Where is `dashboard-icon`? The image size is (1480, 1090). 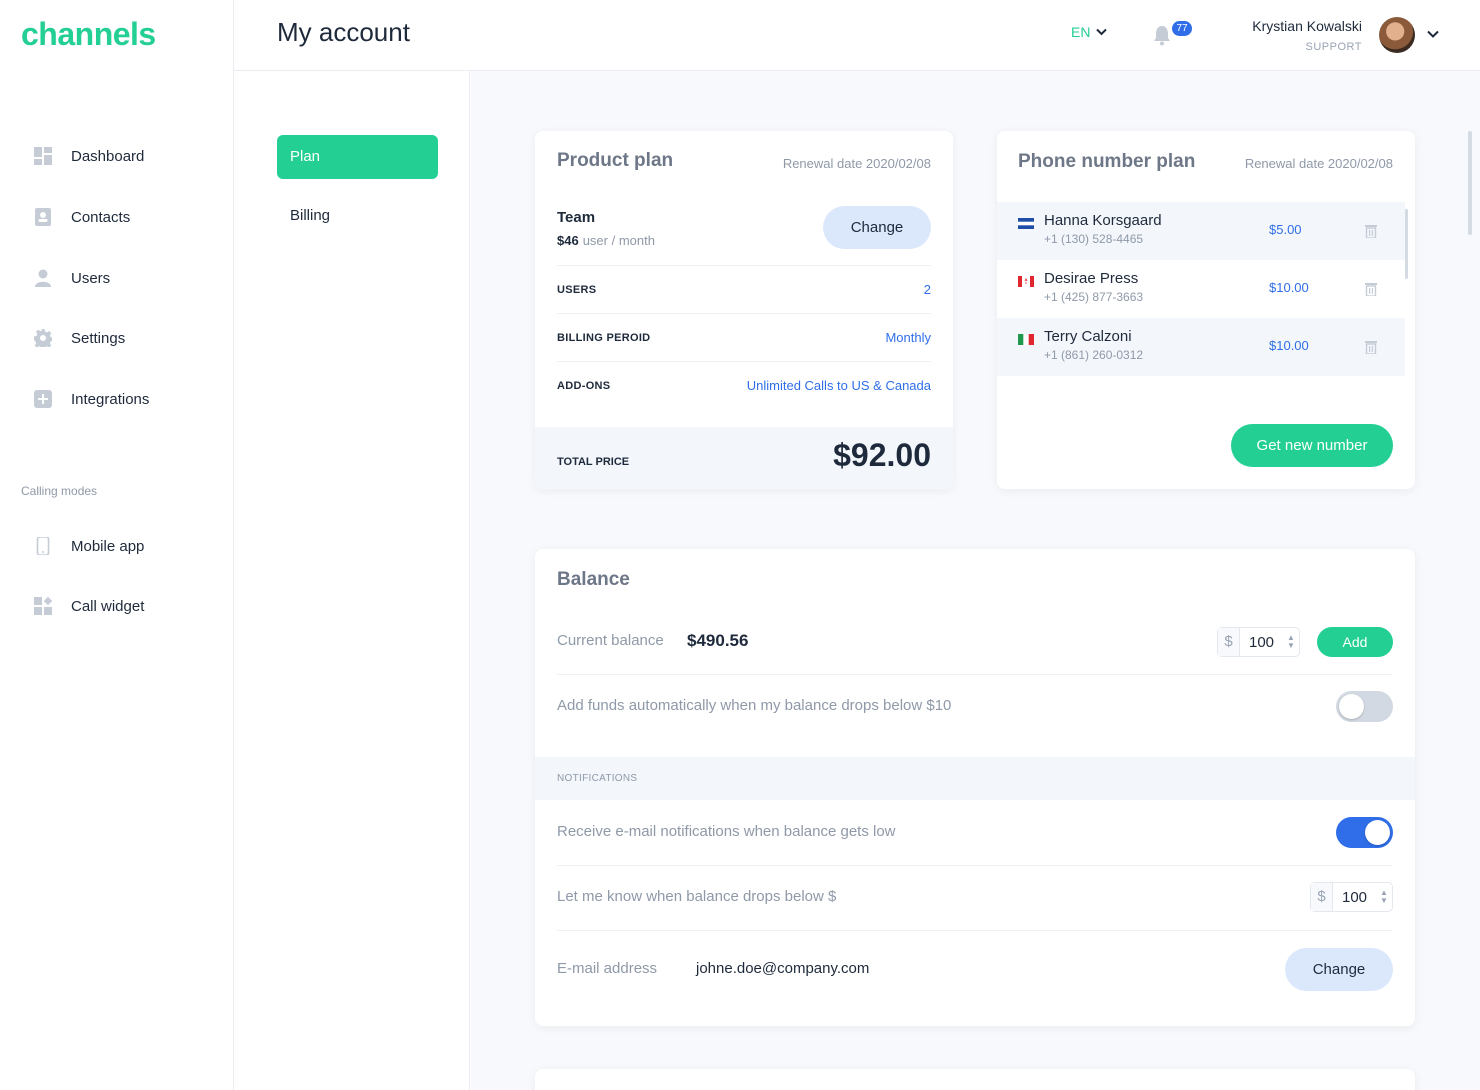
dashboard-icon is located at coordinates (43, 156).